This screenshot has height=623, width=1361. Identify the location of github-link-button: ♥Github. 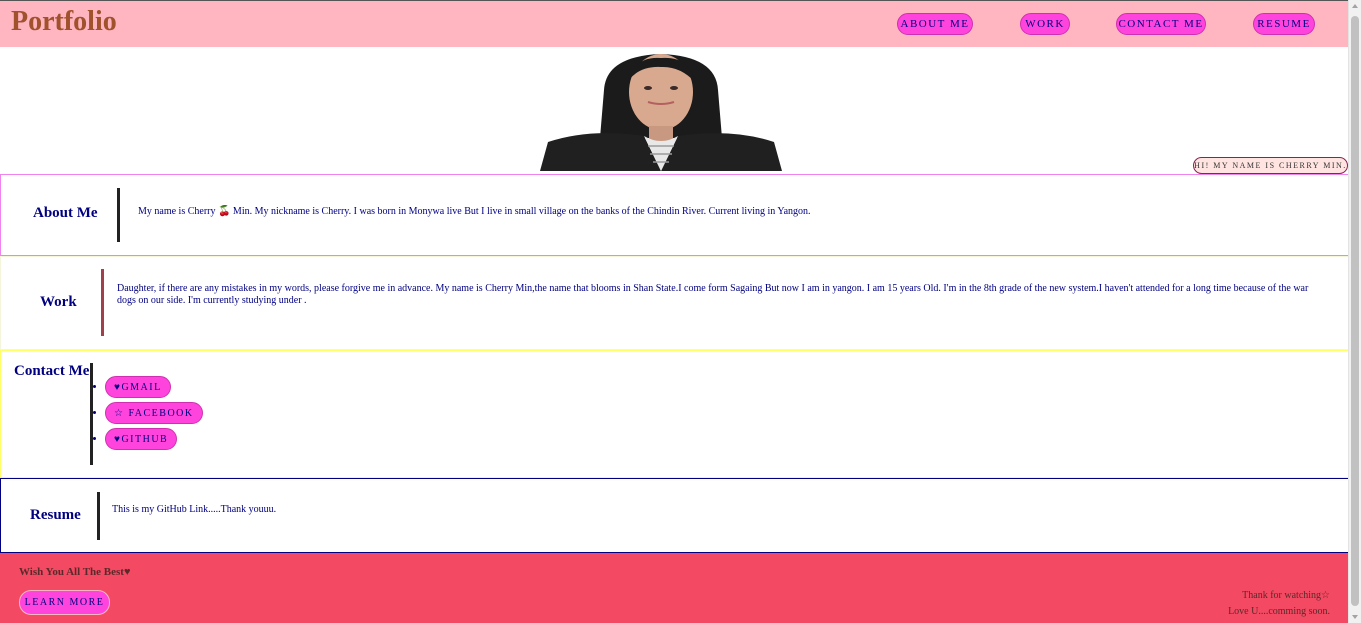
(141, 439).